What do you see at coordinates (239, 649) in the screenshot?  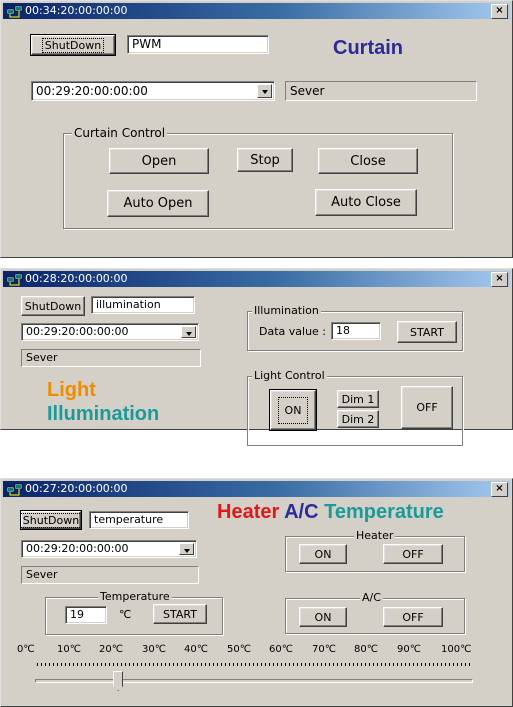 I see `scale-tick-label: 50℃` at bounding box center [239, 649].